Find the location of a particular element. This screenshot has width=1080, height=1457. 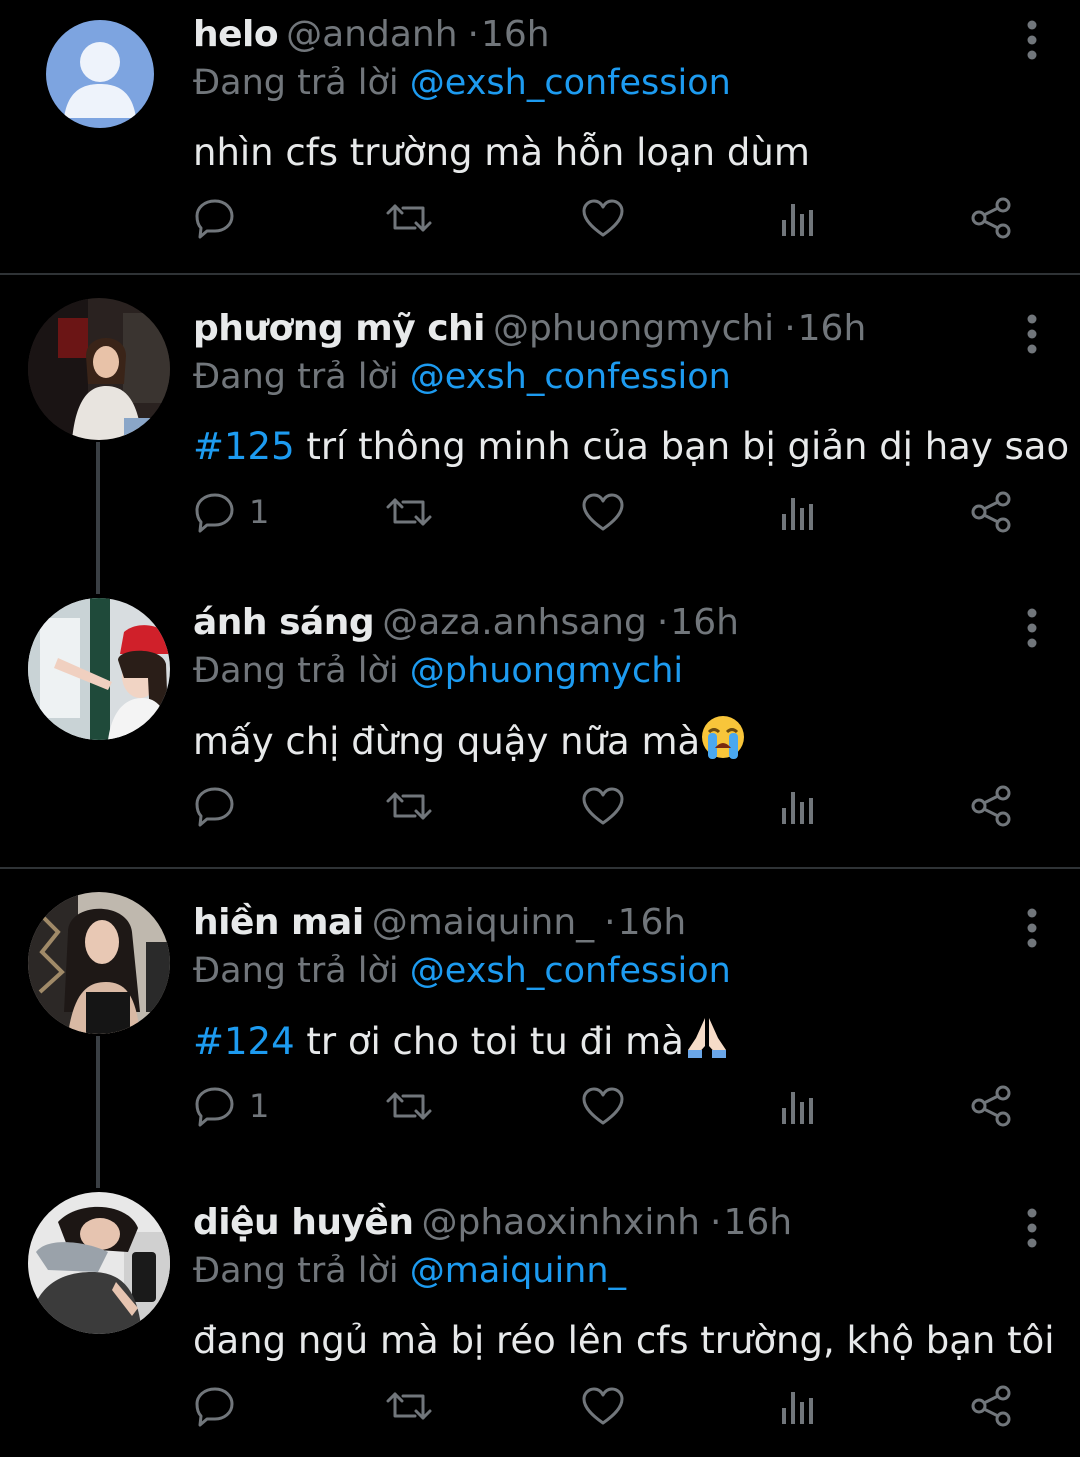

user-handle: @andanh is located at coordinates (371, 34).